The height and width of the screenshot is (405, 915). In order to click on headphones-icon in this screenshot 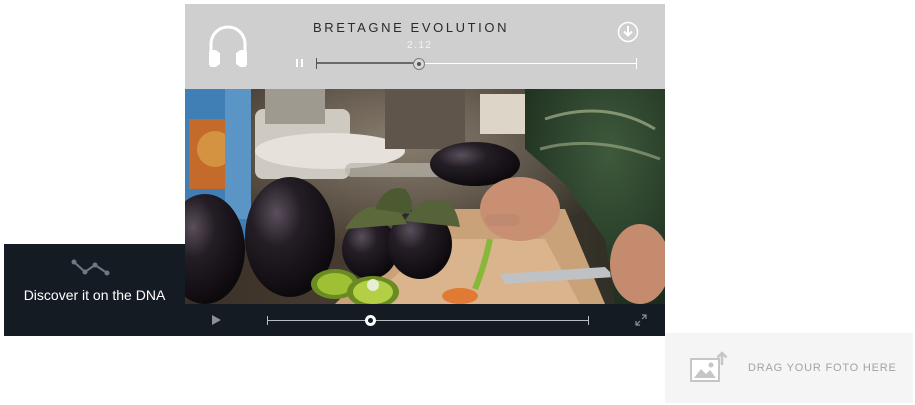, I will do `click(228, 46)`.